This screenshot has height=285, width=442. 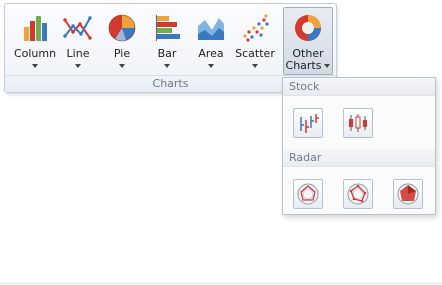 What do you see at coordinates (35, 28) in the screenshot?
I see `column-chart-icon` at bounding box center [35, 28].